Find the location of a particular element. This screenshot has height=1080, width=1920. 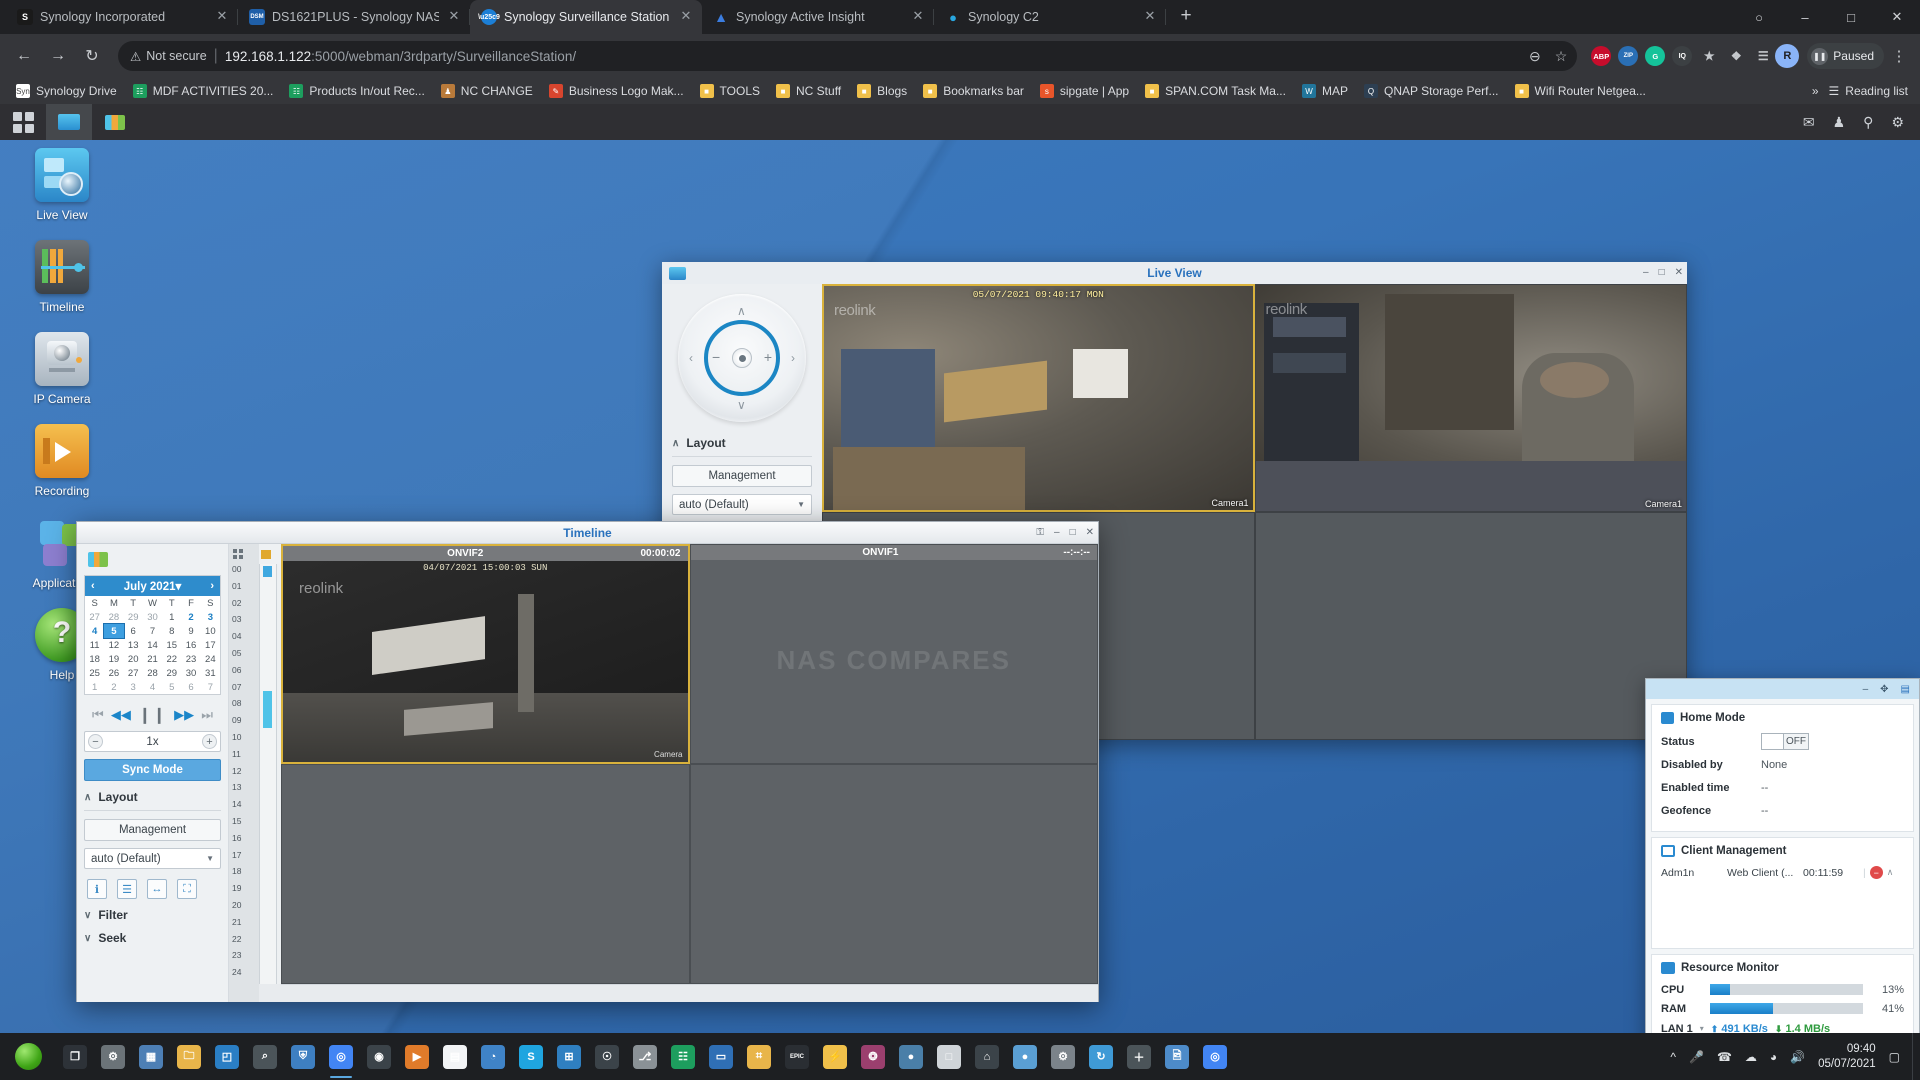

taskbar-bolt-icon: ⚡ is located at coordinates (835, 1056).